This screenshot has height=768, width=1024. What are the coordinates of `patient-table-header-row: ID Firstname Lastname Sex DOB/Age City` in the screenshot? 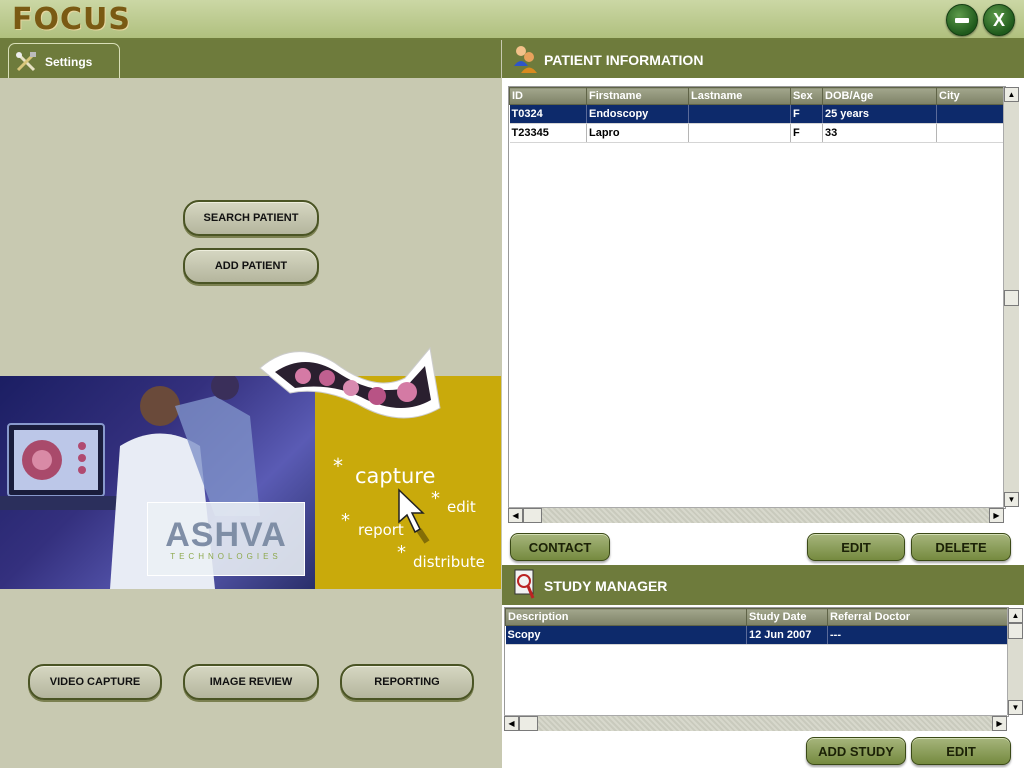 It's located at (757, 96).